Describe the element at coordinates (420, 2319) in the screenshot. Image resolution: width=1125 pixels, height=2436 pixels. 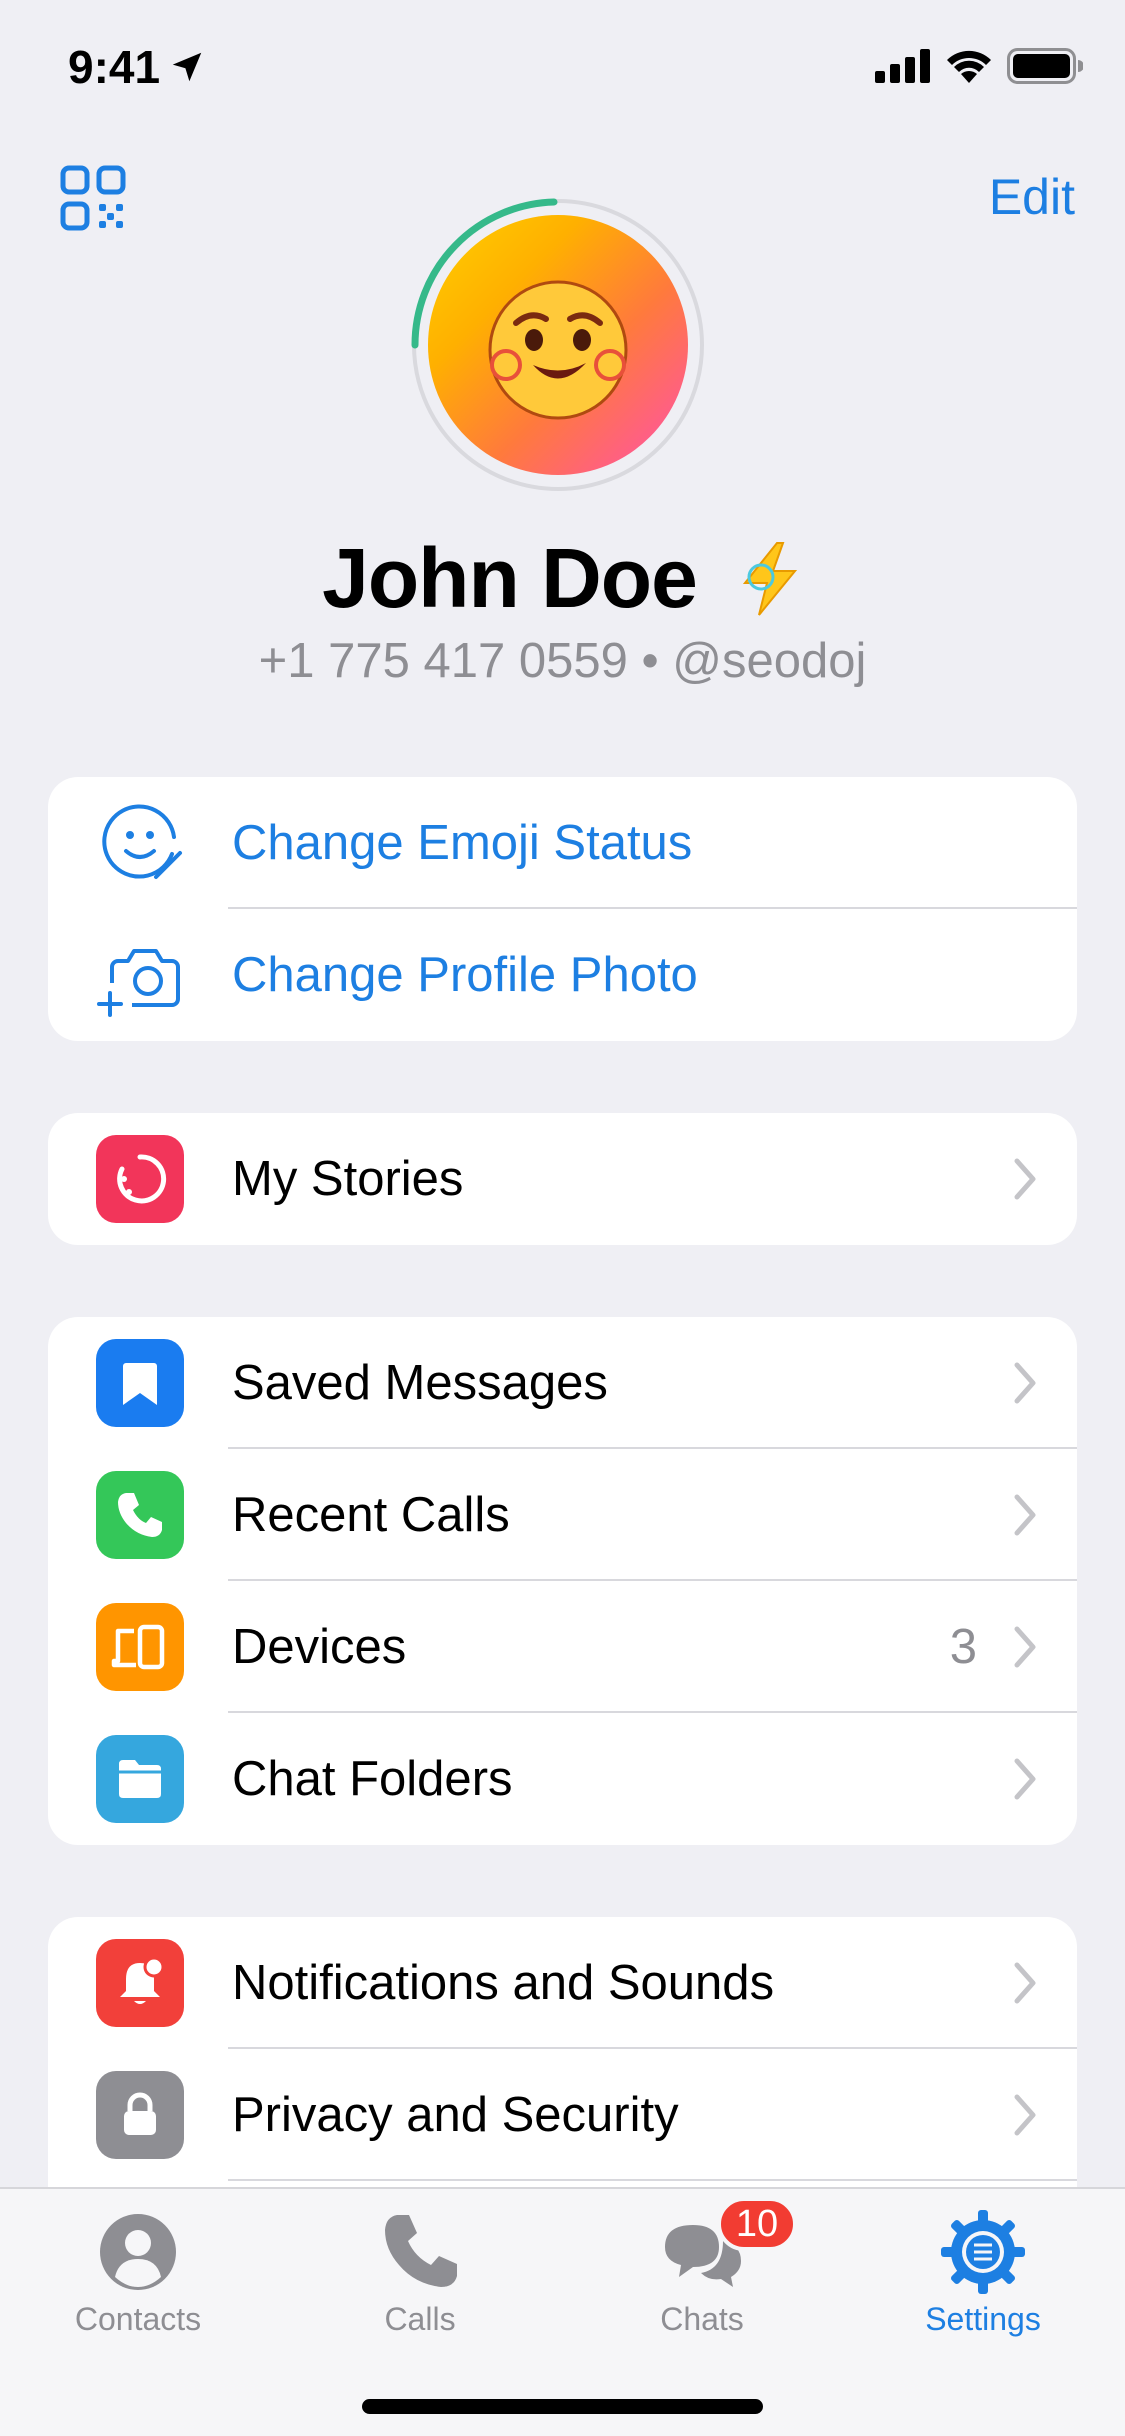
I see `tab-calls-label: Calls` at that location.